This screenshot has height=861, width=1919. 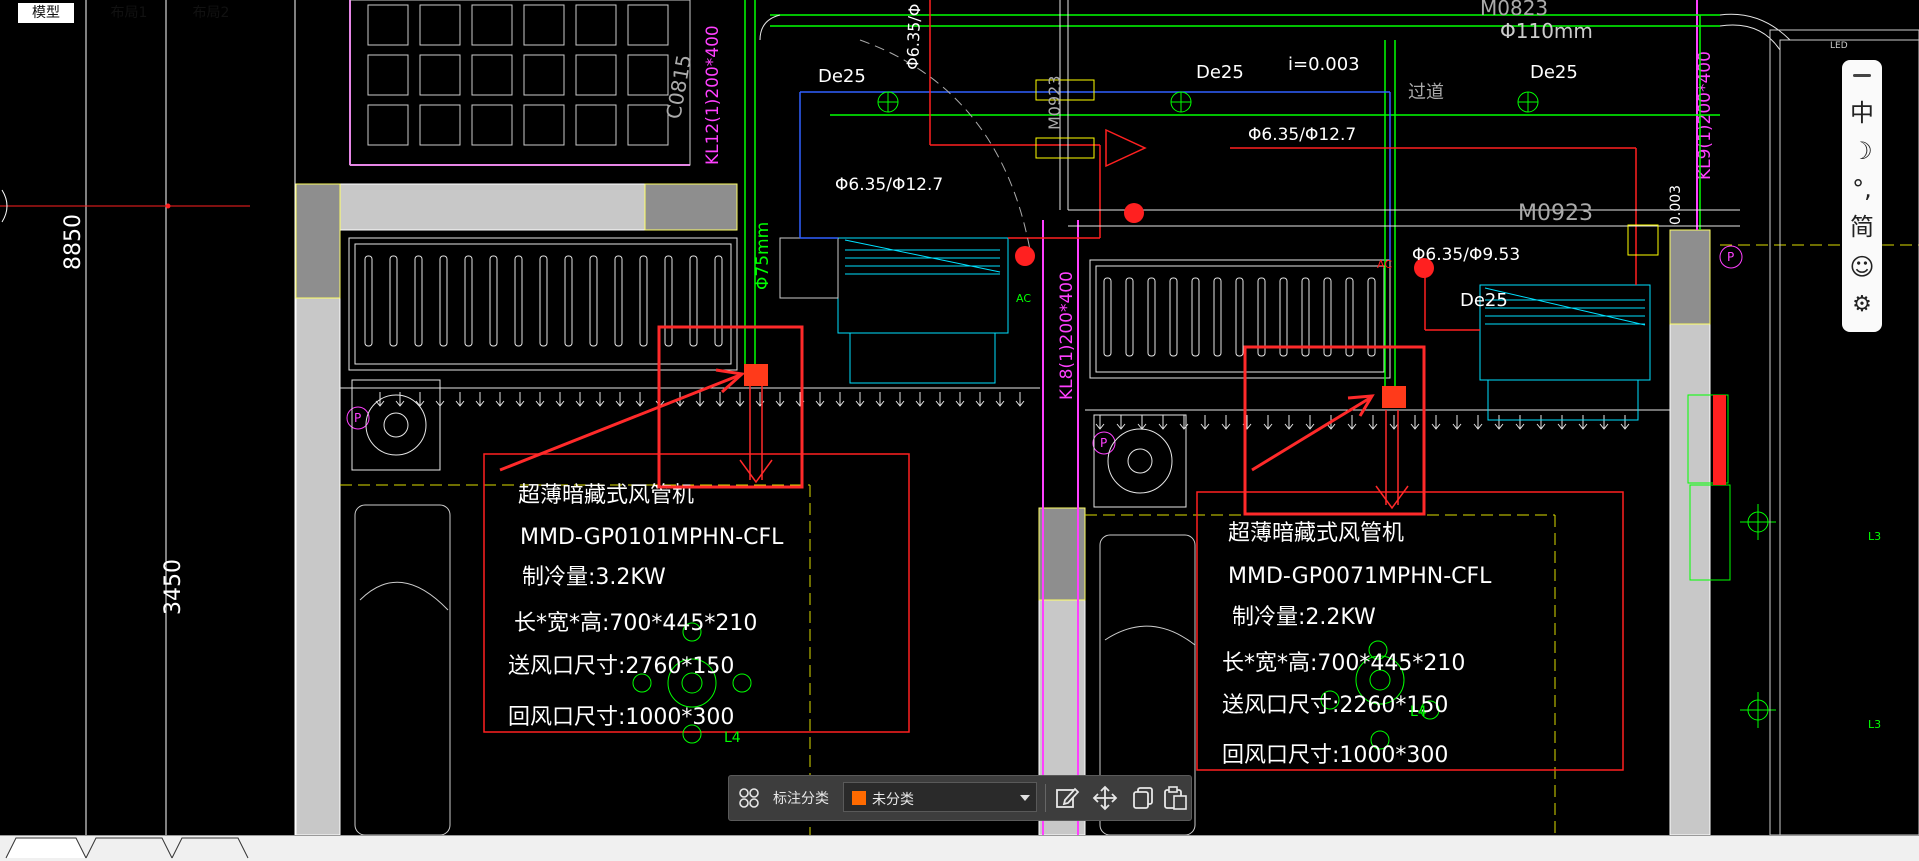 What do you see at coordinates (893, 800) in the screenshot?
I see `category-selected-value: 未分类` at bounding box center [893, 800].